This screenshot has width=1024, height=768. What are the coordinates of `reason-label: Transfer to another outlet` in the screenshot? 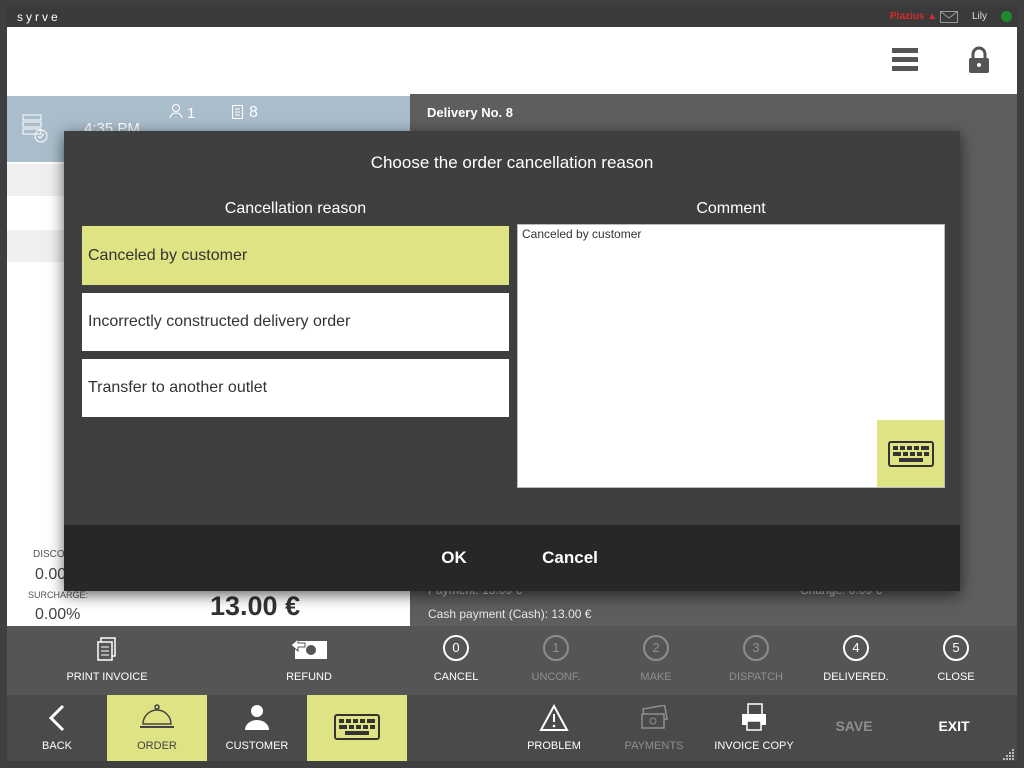 It's located at (178, 387).